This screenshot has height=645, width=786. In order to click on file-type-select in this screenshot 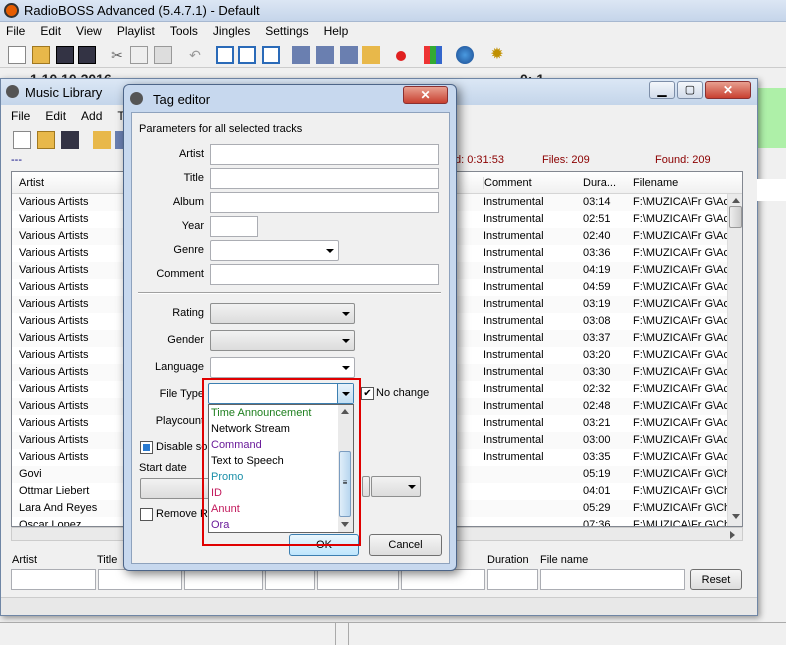, I will do `click(281, 393)`.